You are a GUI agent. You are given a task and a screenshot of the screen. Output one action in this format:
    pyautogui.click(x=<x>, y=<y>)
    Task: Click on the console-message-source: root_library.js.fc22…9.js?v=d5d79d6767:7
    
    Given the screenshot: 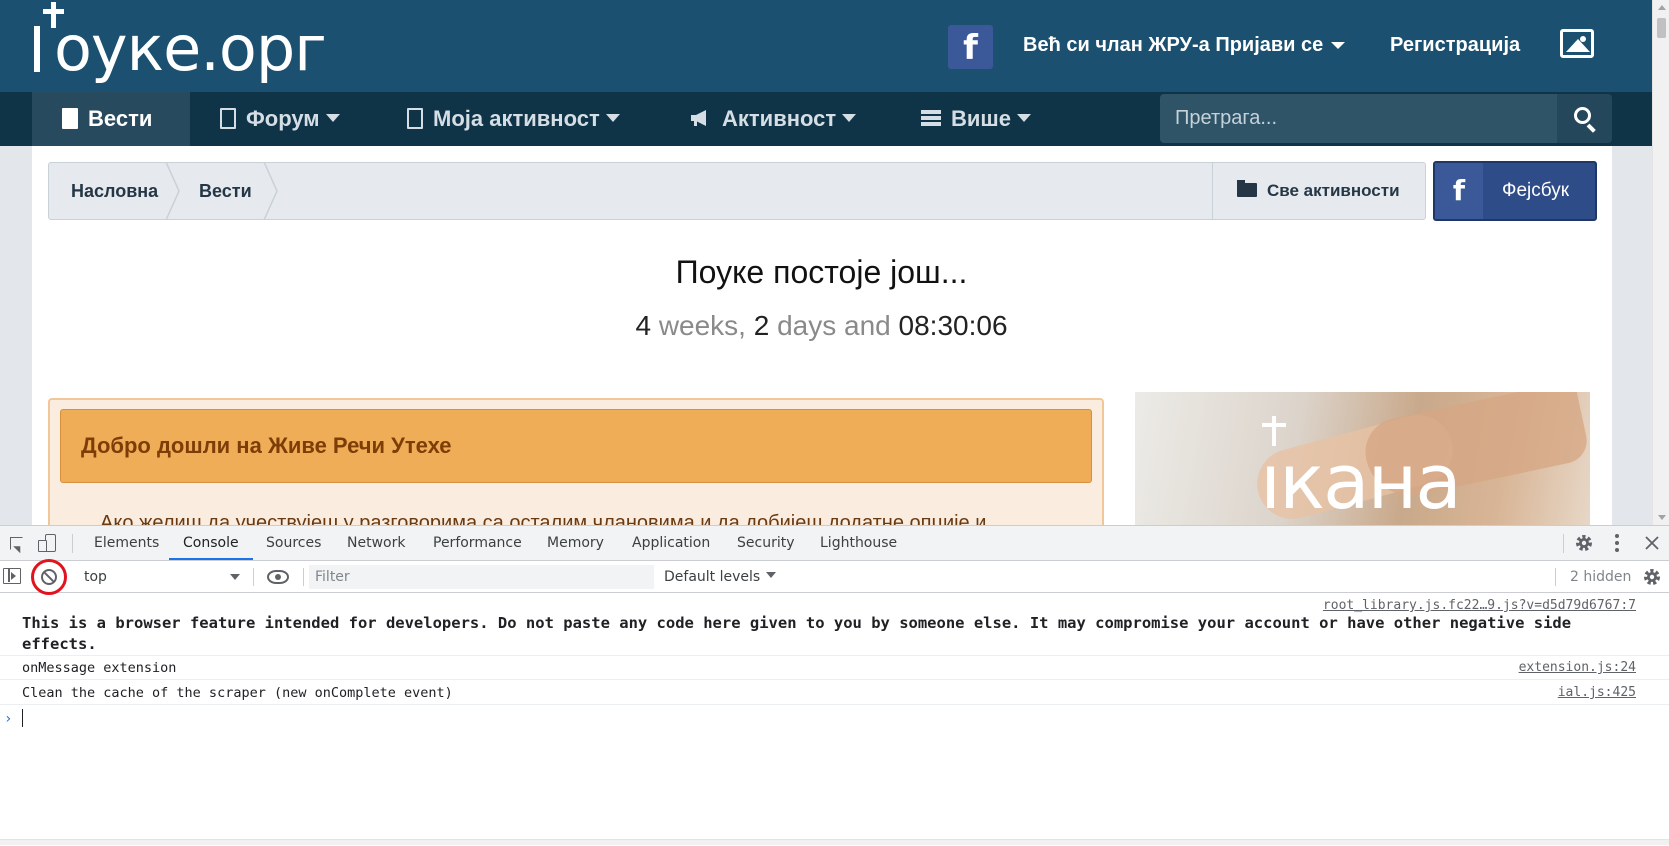 What is the action you would take?
    pyautogui.click(x=1479, y=605)
    